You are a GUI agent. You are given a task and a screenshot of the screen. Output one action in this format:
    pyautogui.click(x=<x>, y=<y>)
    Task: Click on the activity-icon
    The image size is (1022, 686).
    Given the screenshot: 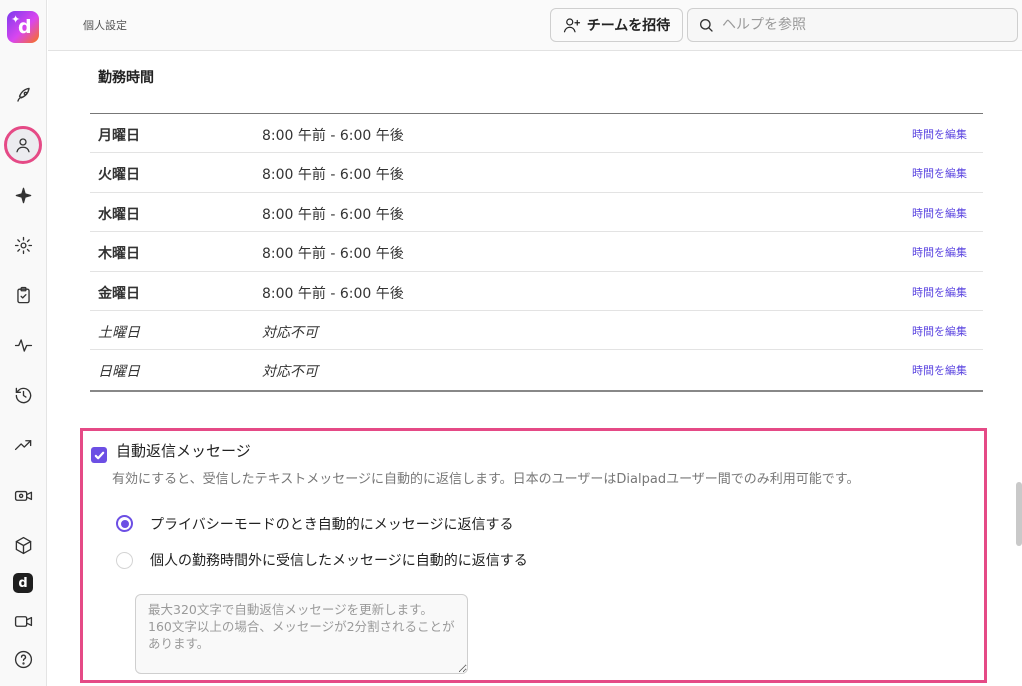 What is the action you would take?
    pyautogui.click(x=23, y=345)
    